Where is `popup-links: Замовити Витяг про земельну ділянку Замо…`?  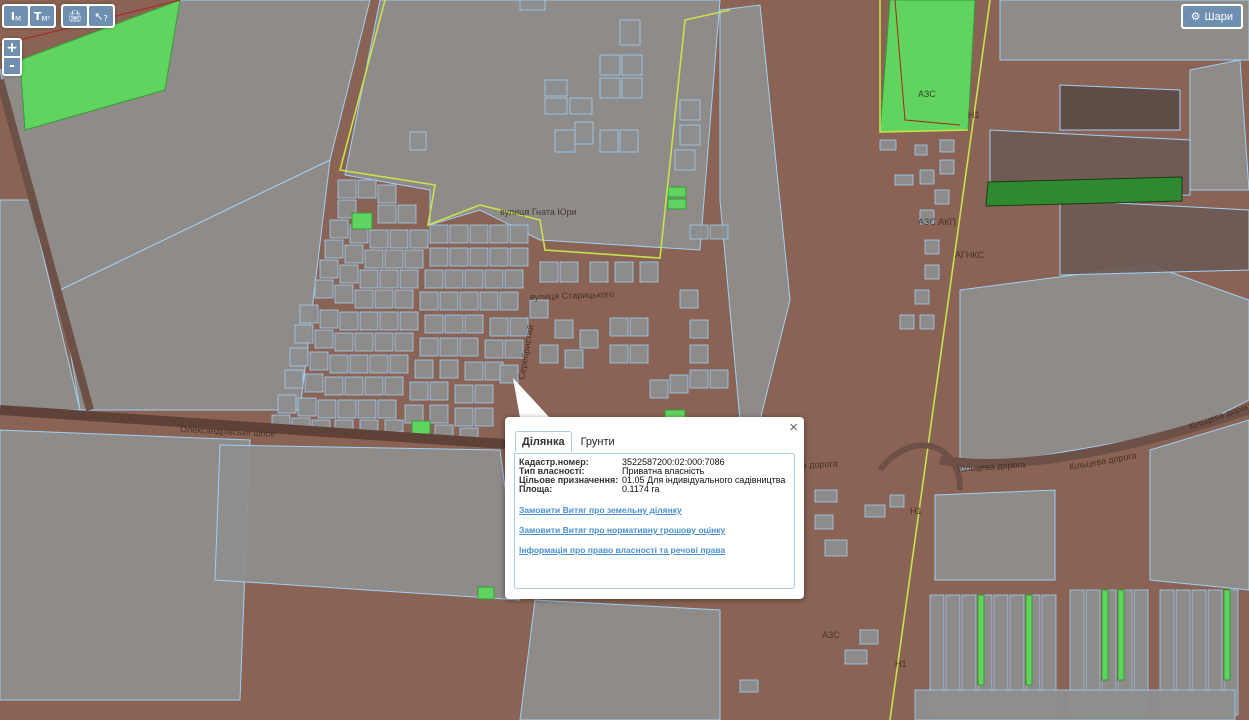 popup-links: Замовити Витяг про земельну ділянку Замо… is located at coordinates (622, 530).